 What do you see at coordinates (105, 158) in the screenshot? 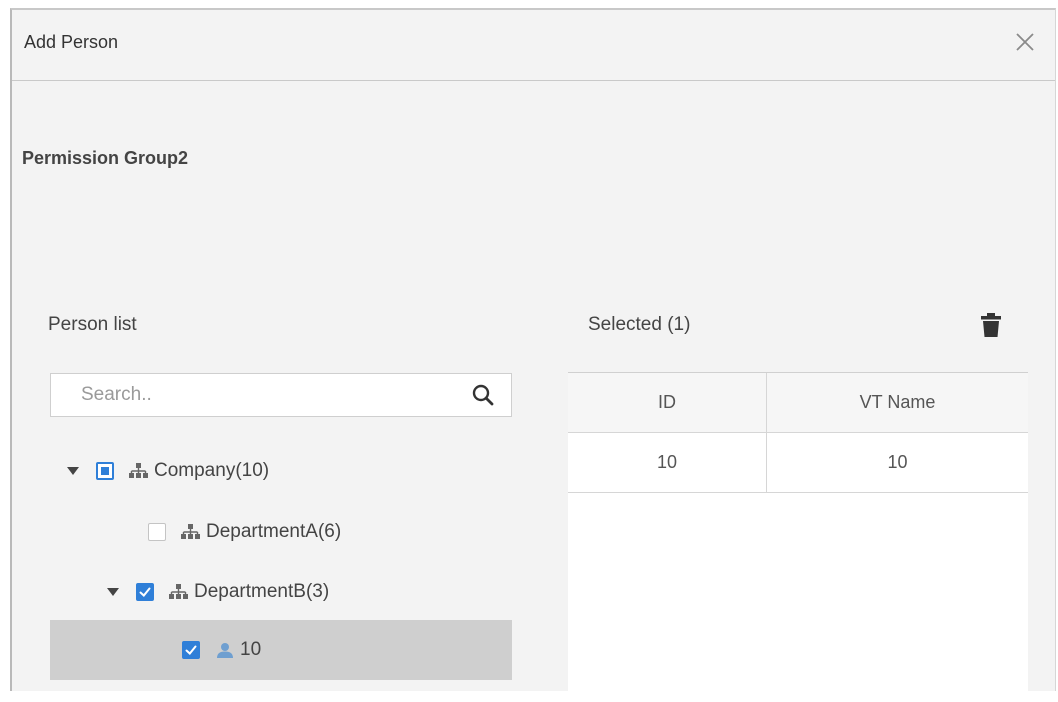
I see `permission-group-title: Permission Group2` at bounding box center [105, 158].